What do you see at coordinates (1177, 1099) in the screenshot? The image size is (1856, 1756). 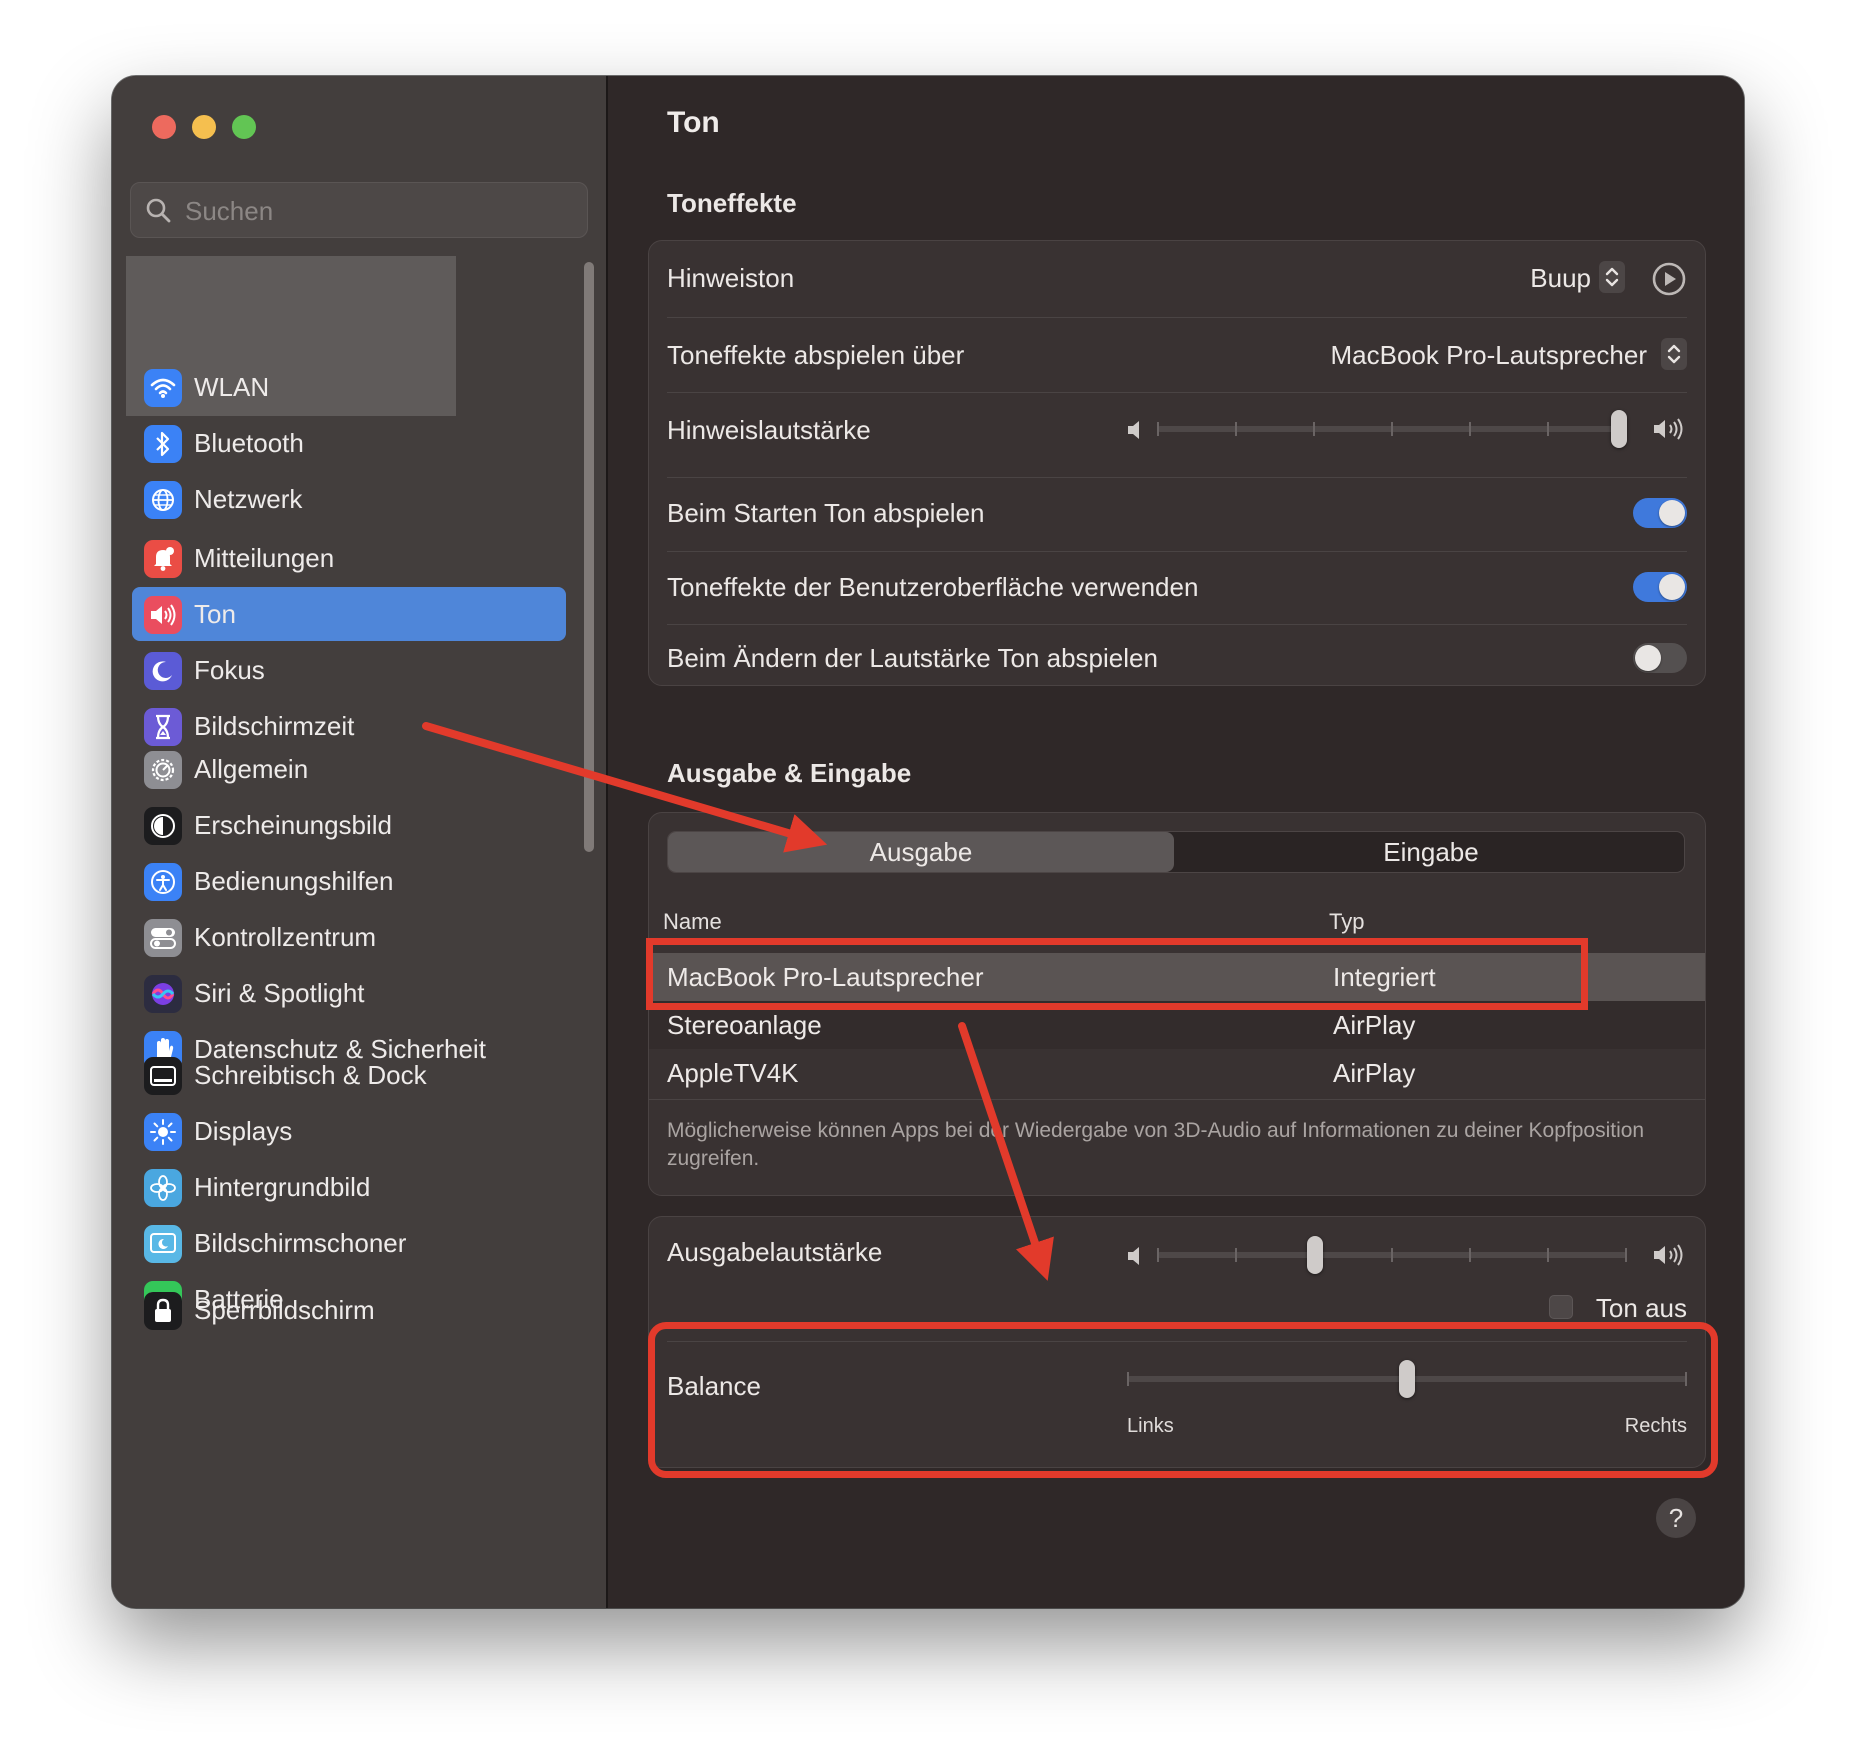 I see `divider` at bounding box center [1177, 1099].